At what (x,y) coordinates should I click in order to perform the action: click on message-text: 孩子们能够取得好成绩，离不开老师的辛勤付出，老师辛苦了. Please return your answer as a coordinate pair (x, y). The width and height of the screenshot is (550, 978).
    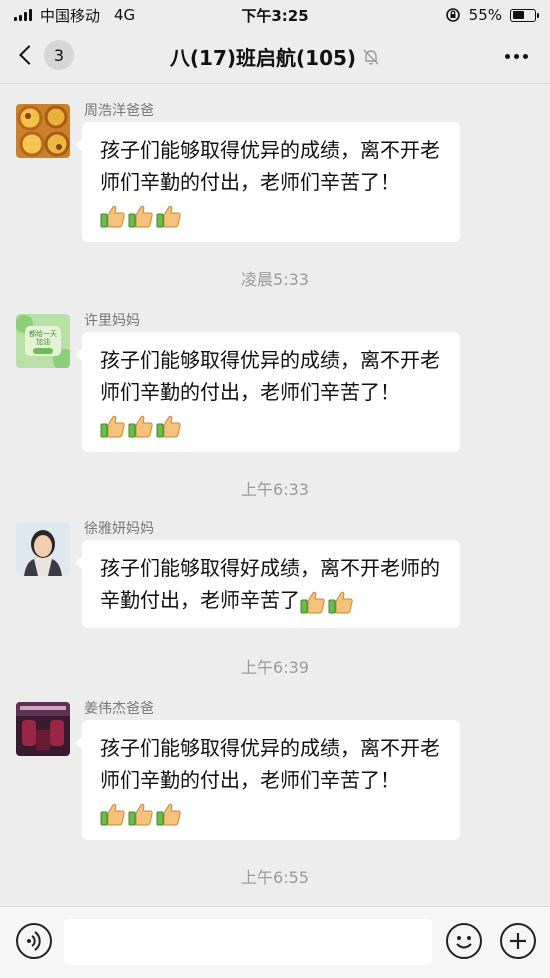
    Looking at the image, I should click on (270, 584).